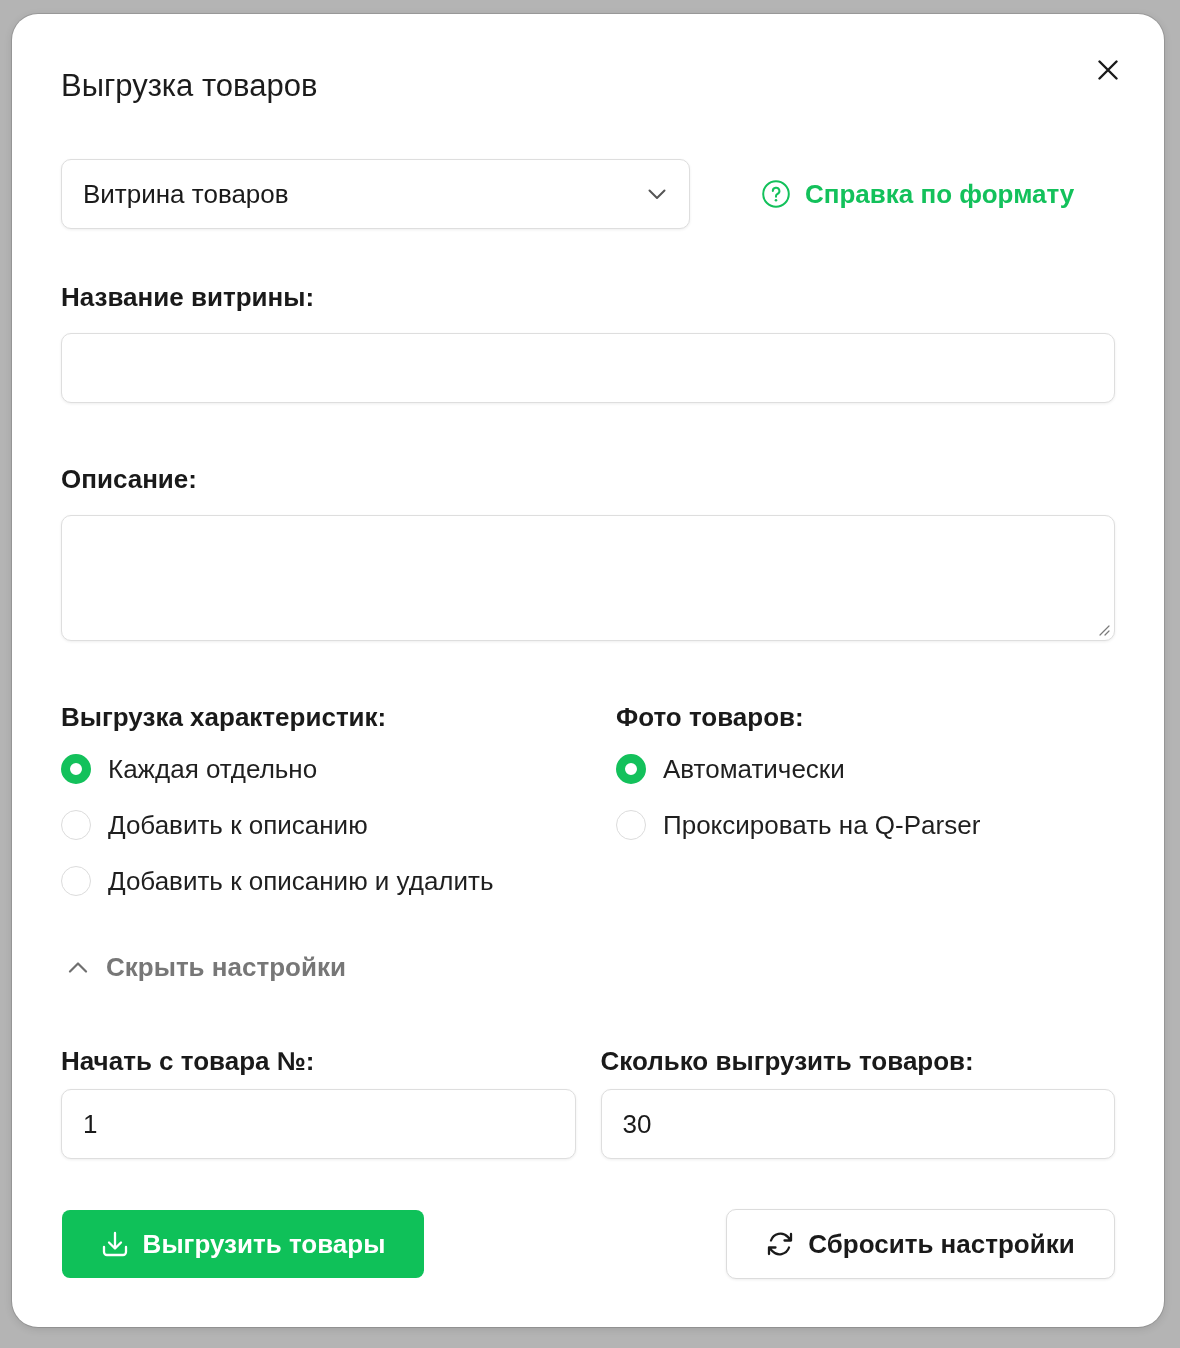  Describe the element at coordinates (787, 1061) in the screenshot. I see `field-label: Сколько выгрузить товаров:` at that location.